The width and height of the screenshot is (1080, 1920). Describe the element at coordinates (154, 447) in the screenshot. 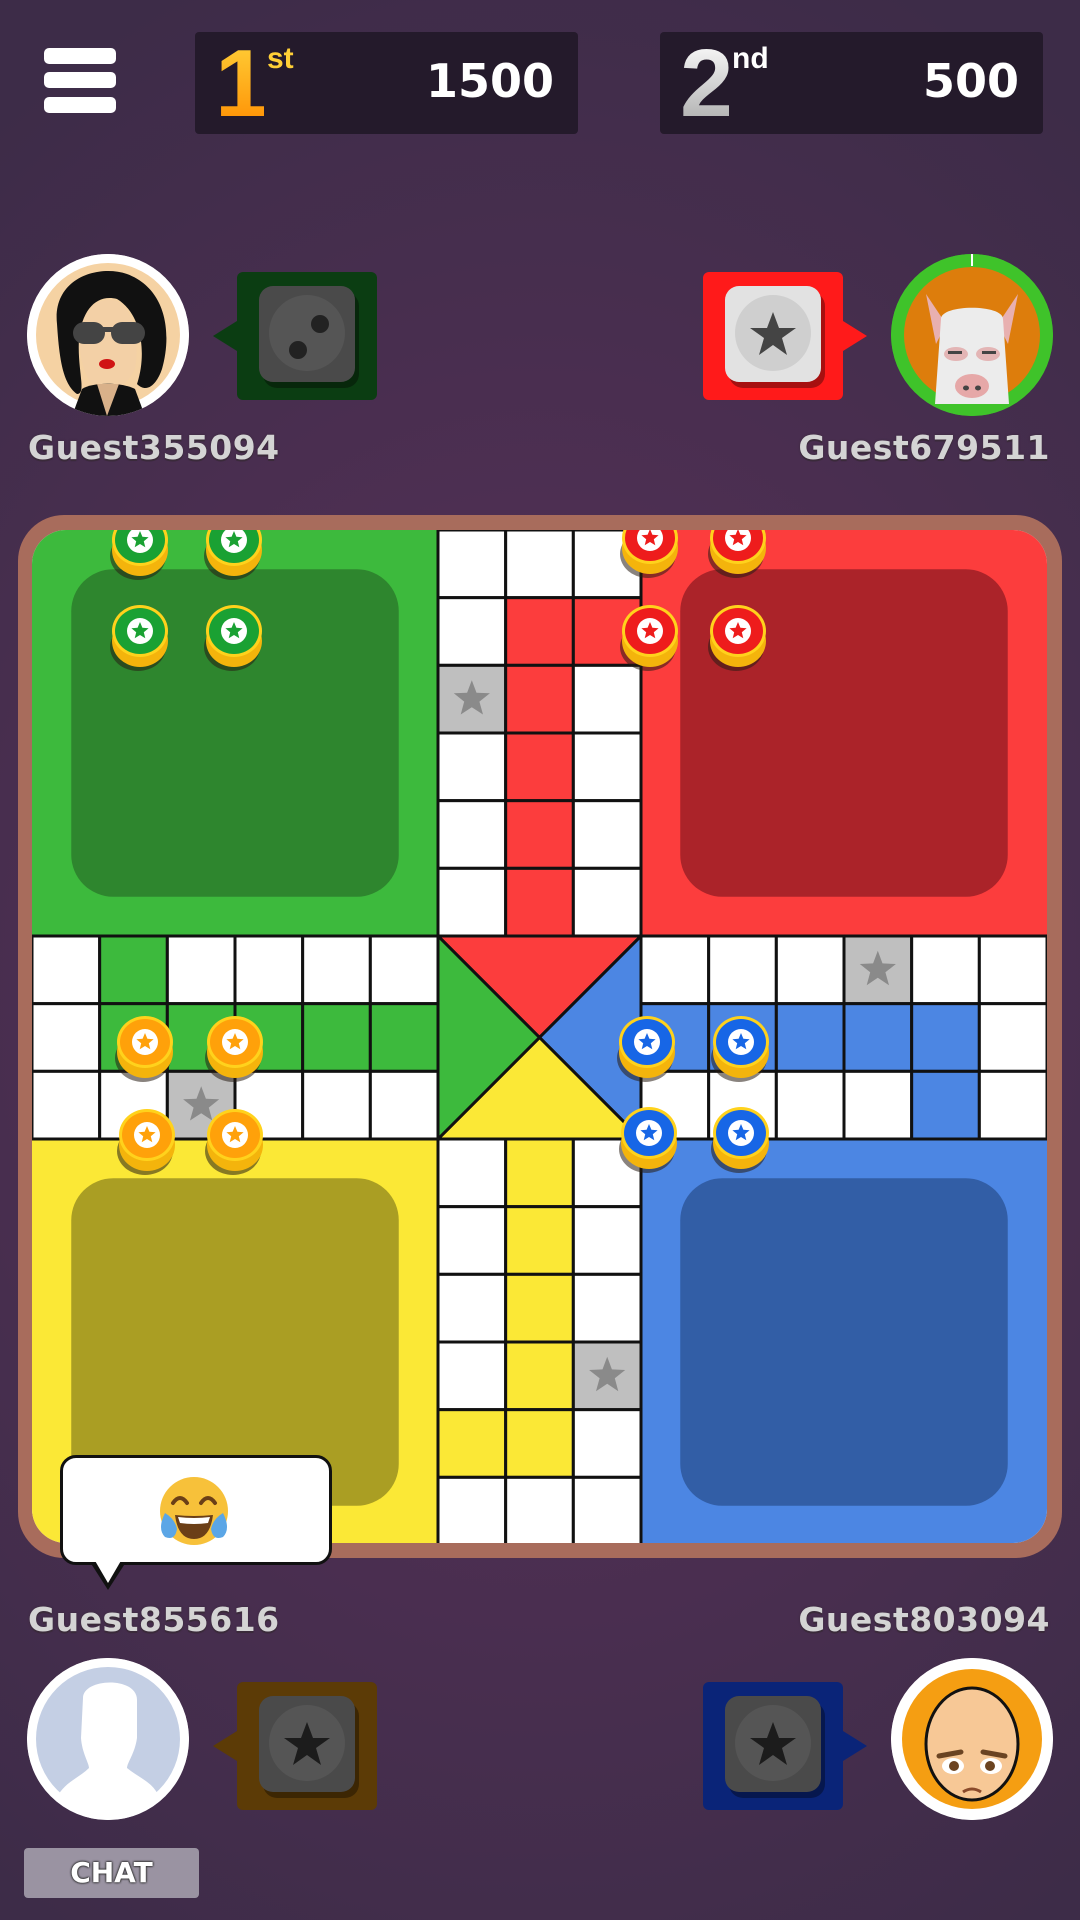

I see `player-name-top-left: Guest355094` at that location.